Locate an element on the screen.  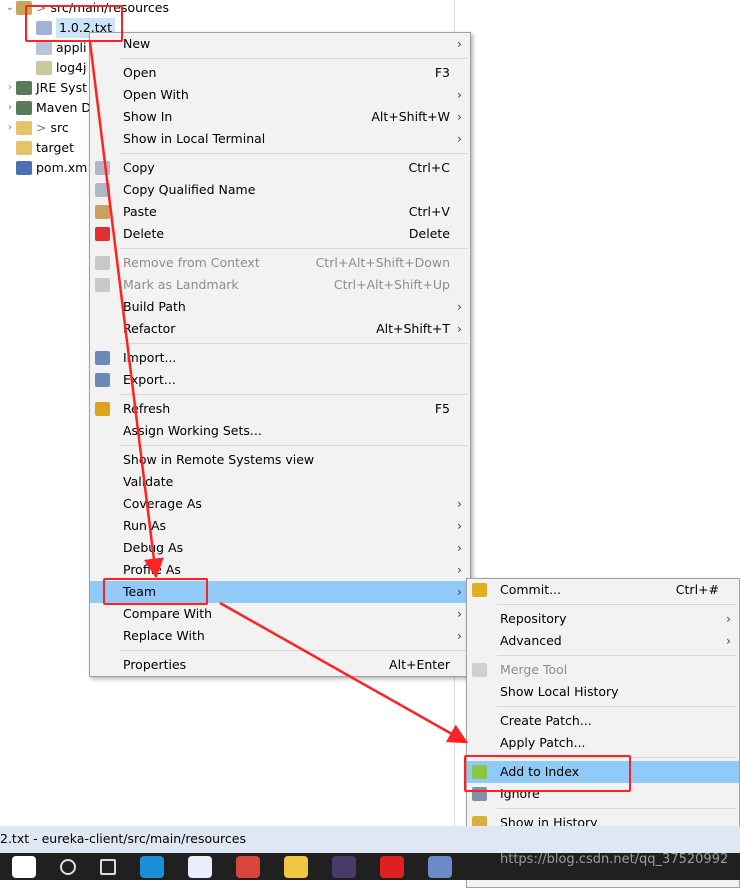
arrow-to-team is located at coordinates (126, 310).